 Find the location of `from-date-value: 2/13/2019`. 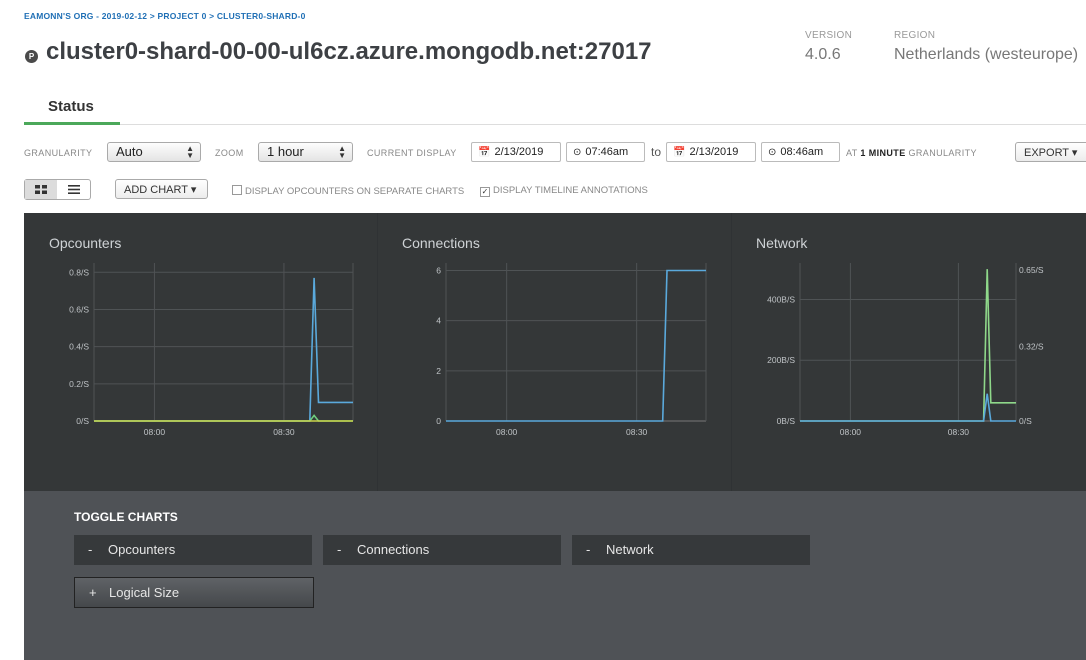

from-date-value: 2/13/2019 is located at coordinates (519, 152).